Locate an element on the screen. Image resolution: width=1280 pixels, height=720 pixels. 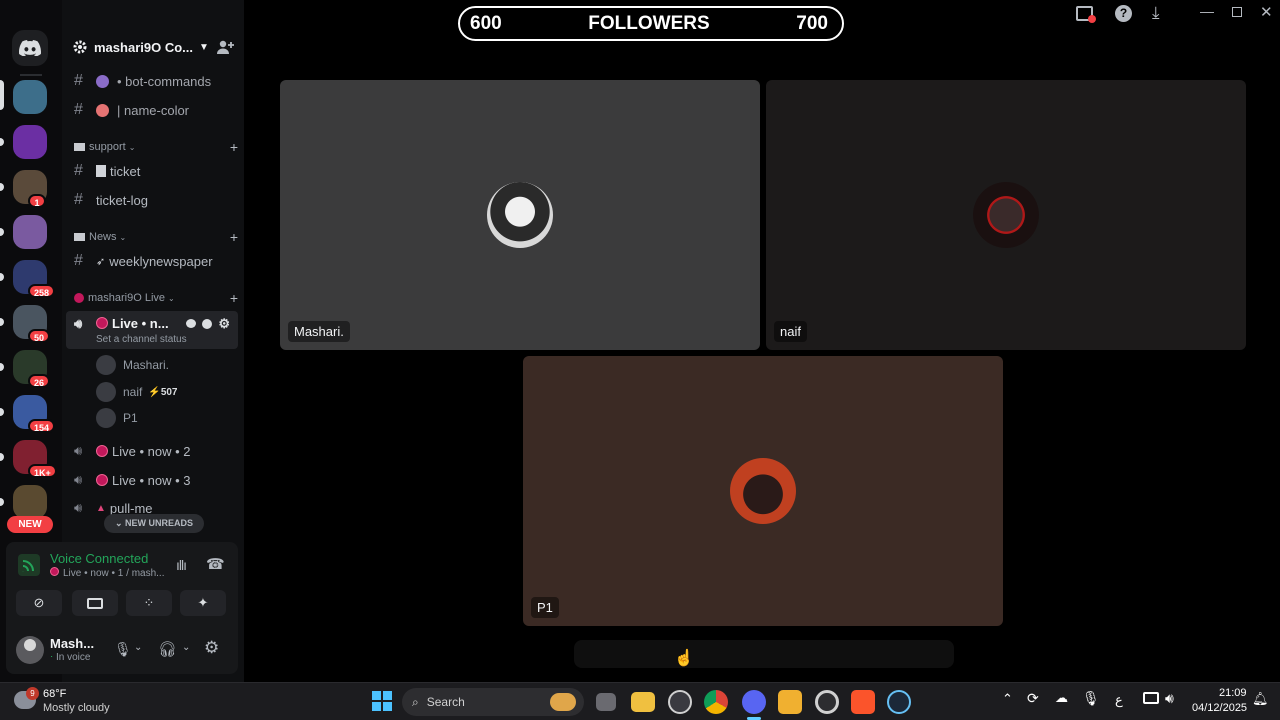
video-tile: naif is located at coordinates (1006, 215).